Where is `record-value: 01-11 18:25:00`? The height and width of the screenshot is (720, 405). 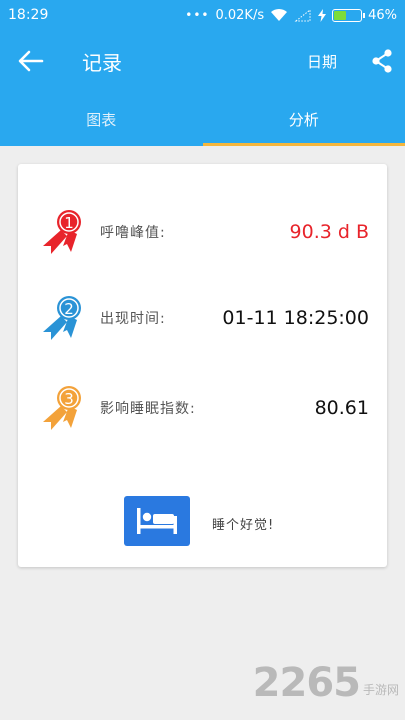 record-value: 01-11 18:25:00 is located at coordinates (295, 318).